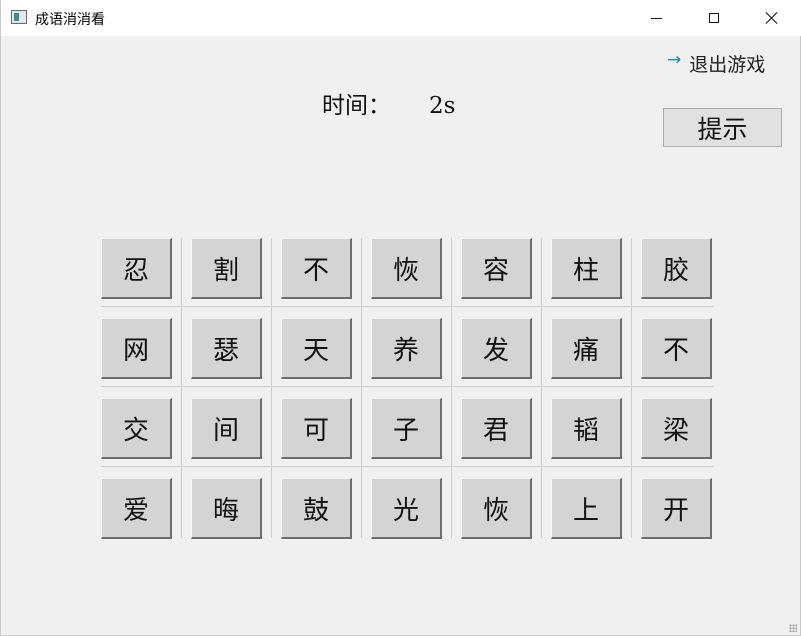 This screenshot has width=801, height=636. What do you see at coordinates (793, 628) in the screenshot?
I see `resize-grip-icon` at bounding box center [793, 628].